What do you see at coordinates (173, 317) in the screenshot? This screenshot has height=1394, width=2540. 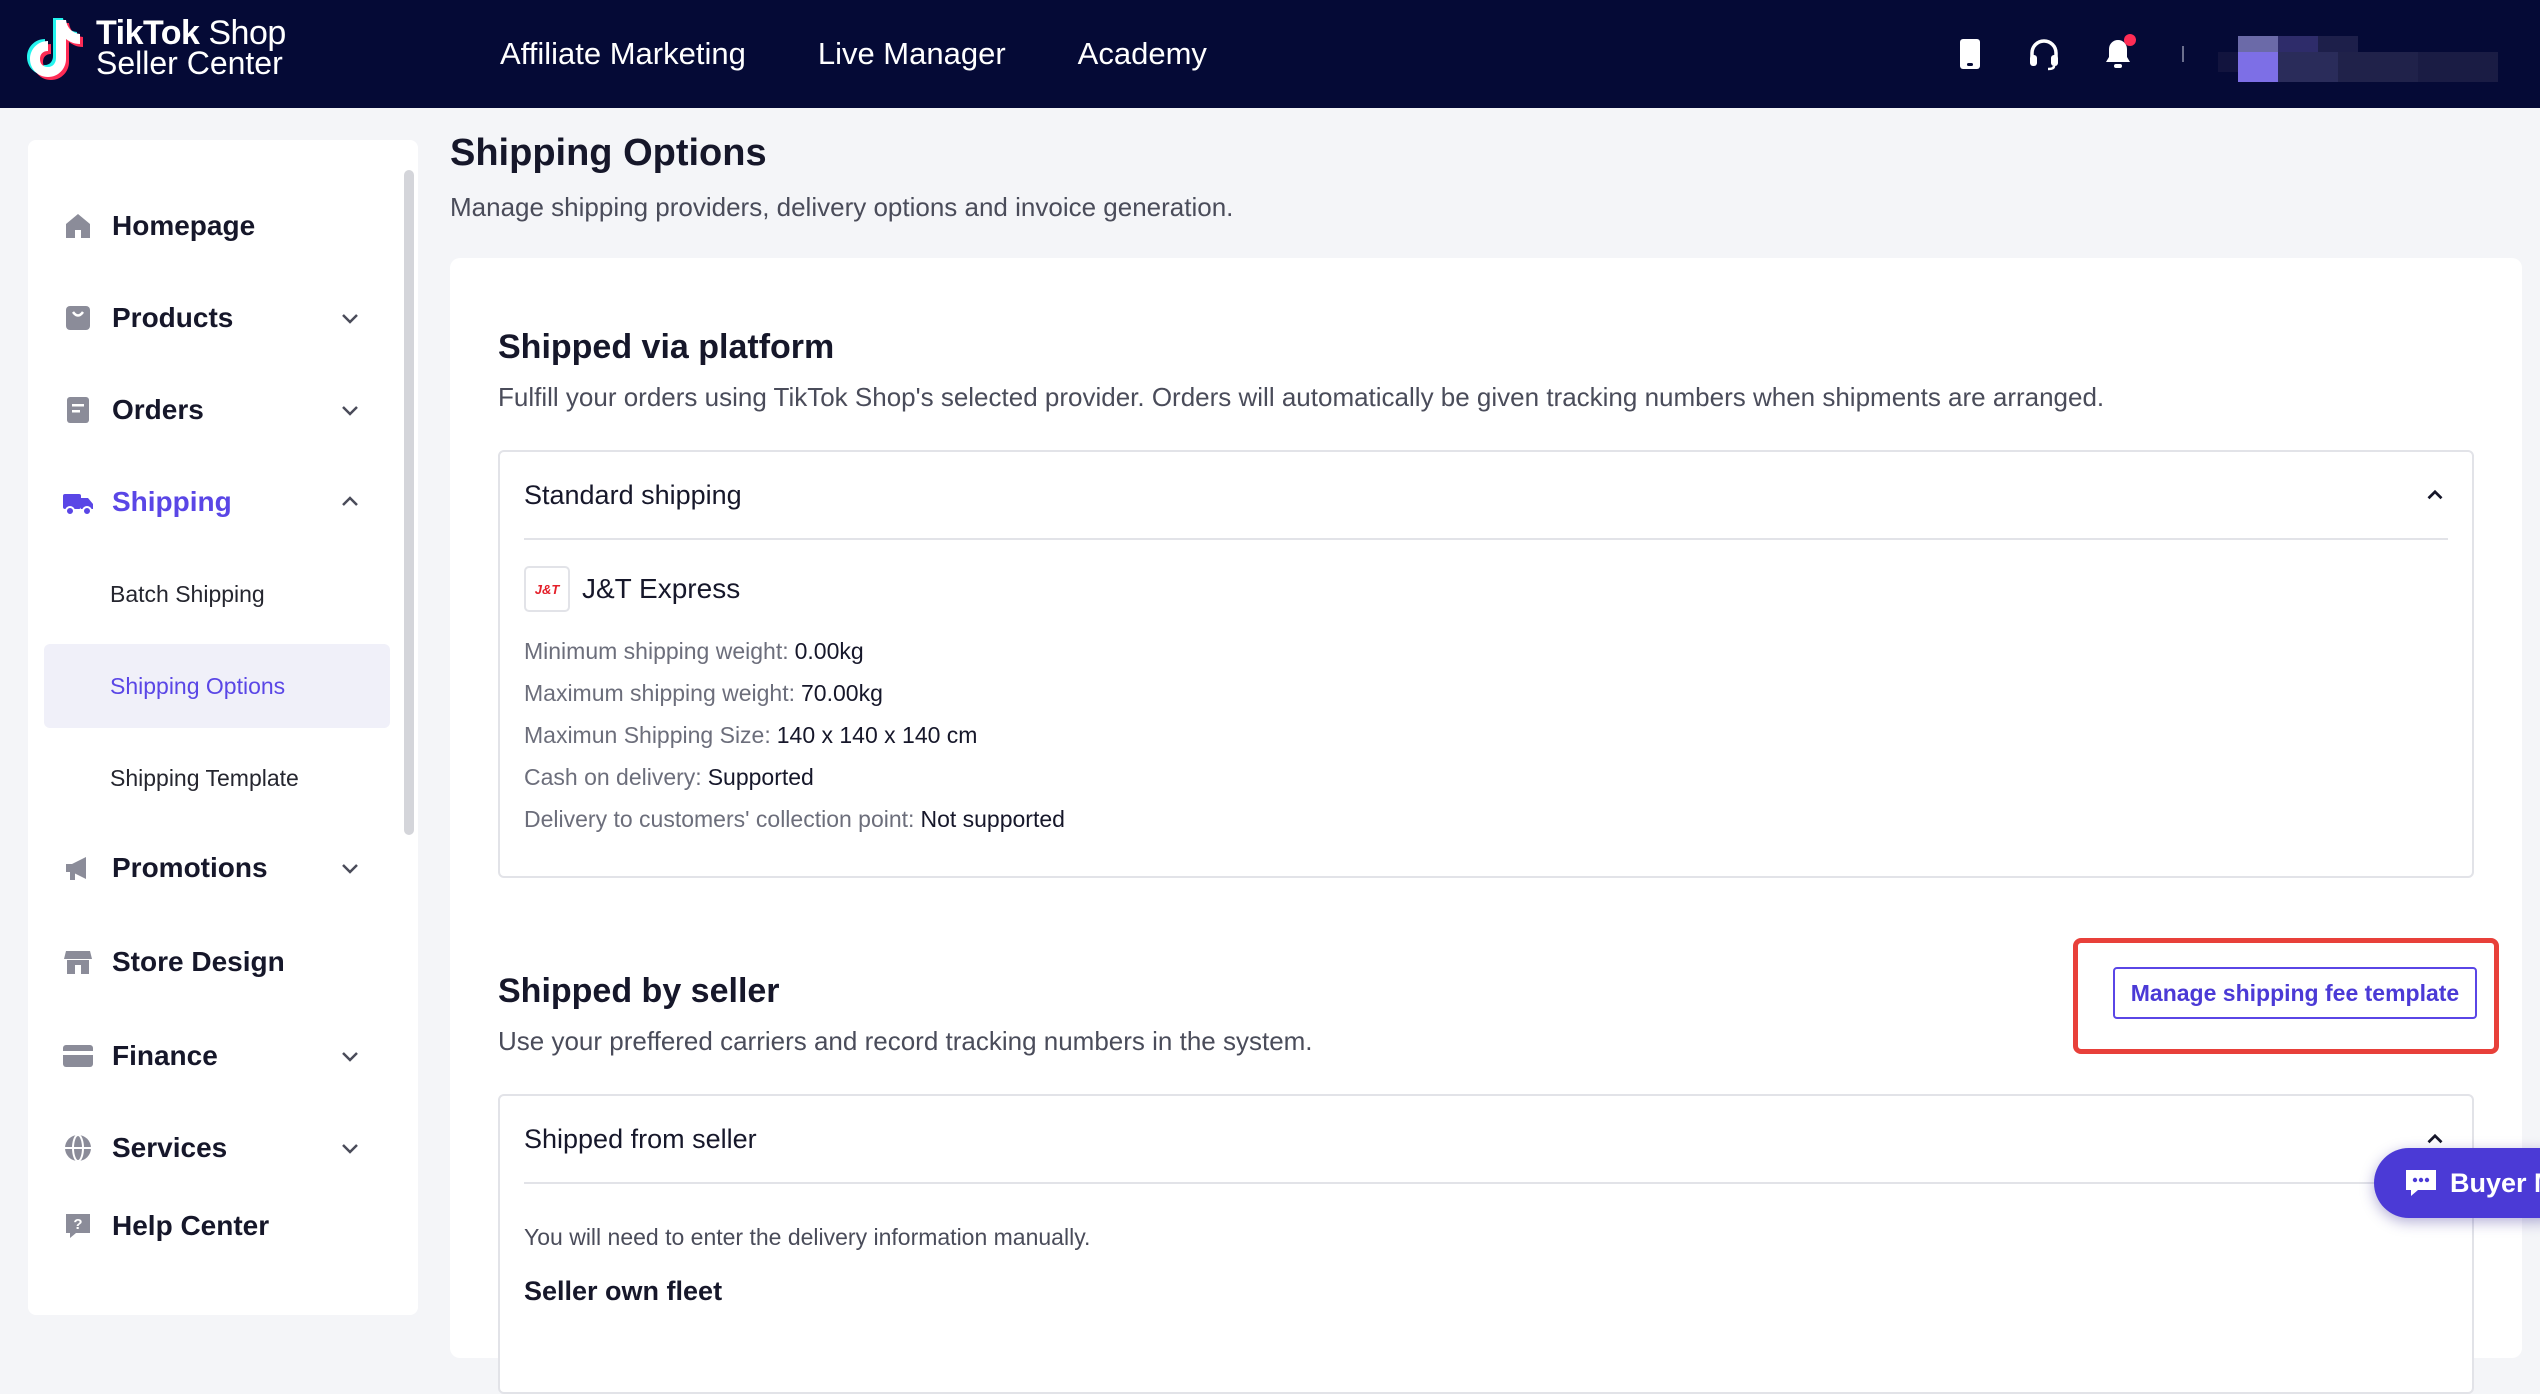 I see `sidebar-item-label: Products` at bounding box center [173, 317].